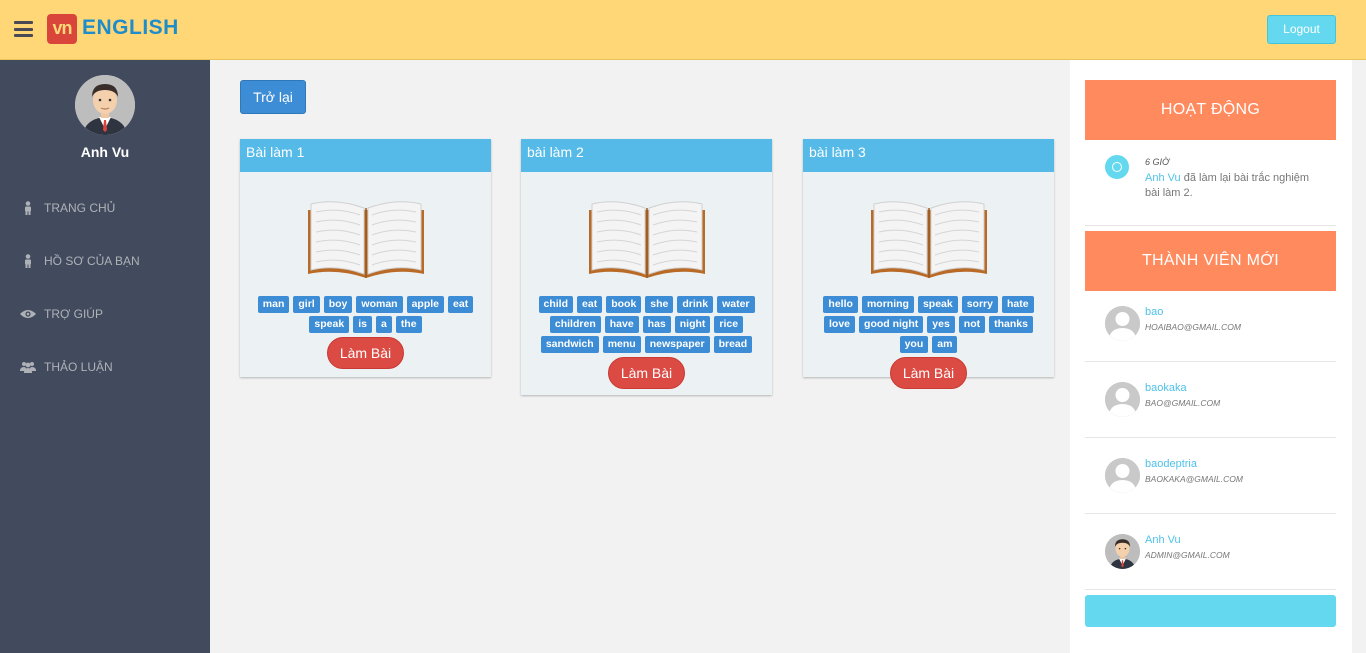 Image resolution: width=1366 pixels, height=653 pixels. I want to click on card-title: bài làm 3, so click(928, 155).